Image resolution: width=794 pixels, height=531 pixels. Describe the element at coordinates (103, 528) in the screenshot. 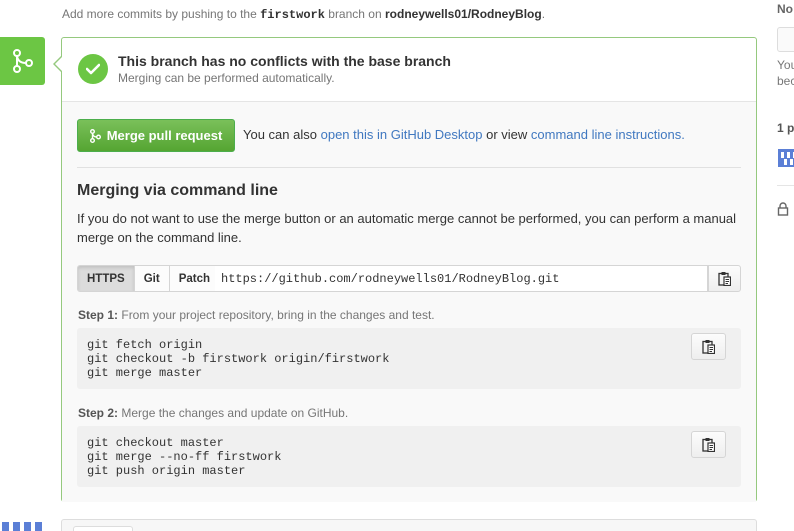

I see `write-tab` at that location.